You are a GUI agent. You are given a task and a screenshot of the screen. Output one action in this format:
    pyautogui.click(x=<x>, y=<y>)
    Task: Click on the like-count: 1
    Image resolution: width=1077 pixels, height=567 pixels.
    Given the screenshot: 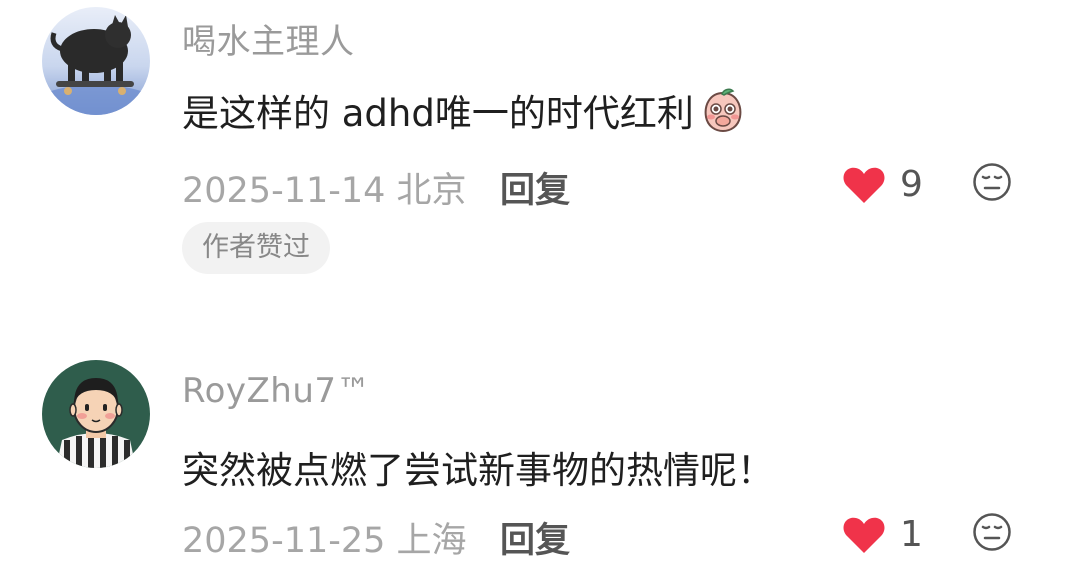 What is the action you would take?
    pyautogui.click(x=911, y=534)
    